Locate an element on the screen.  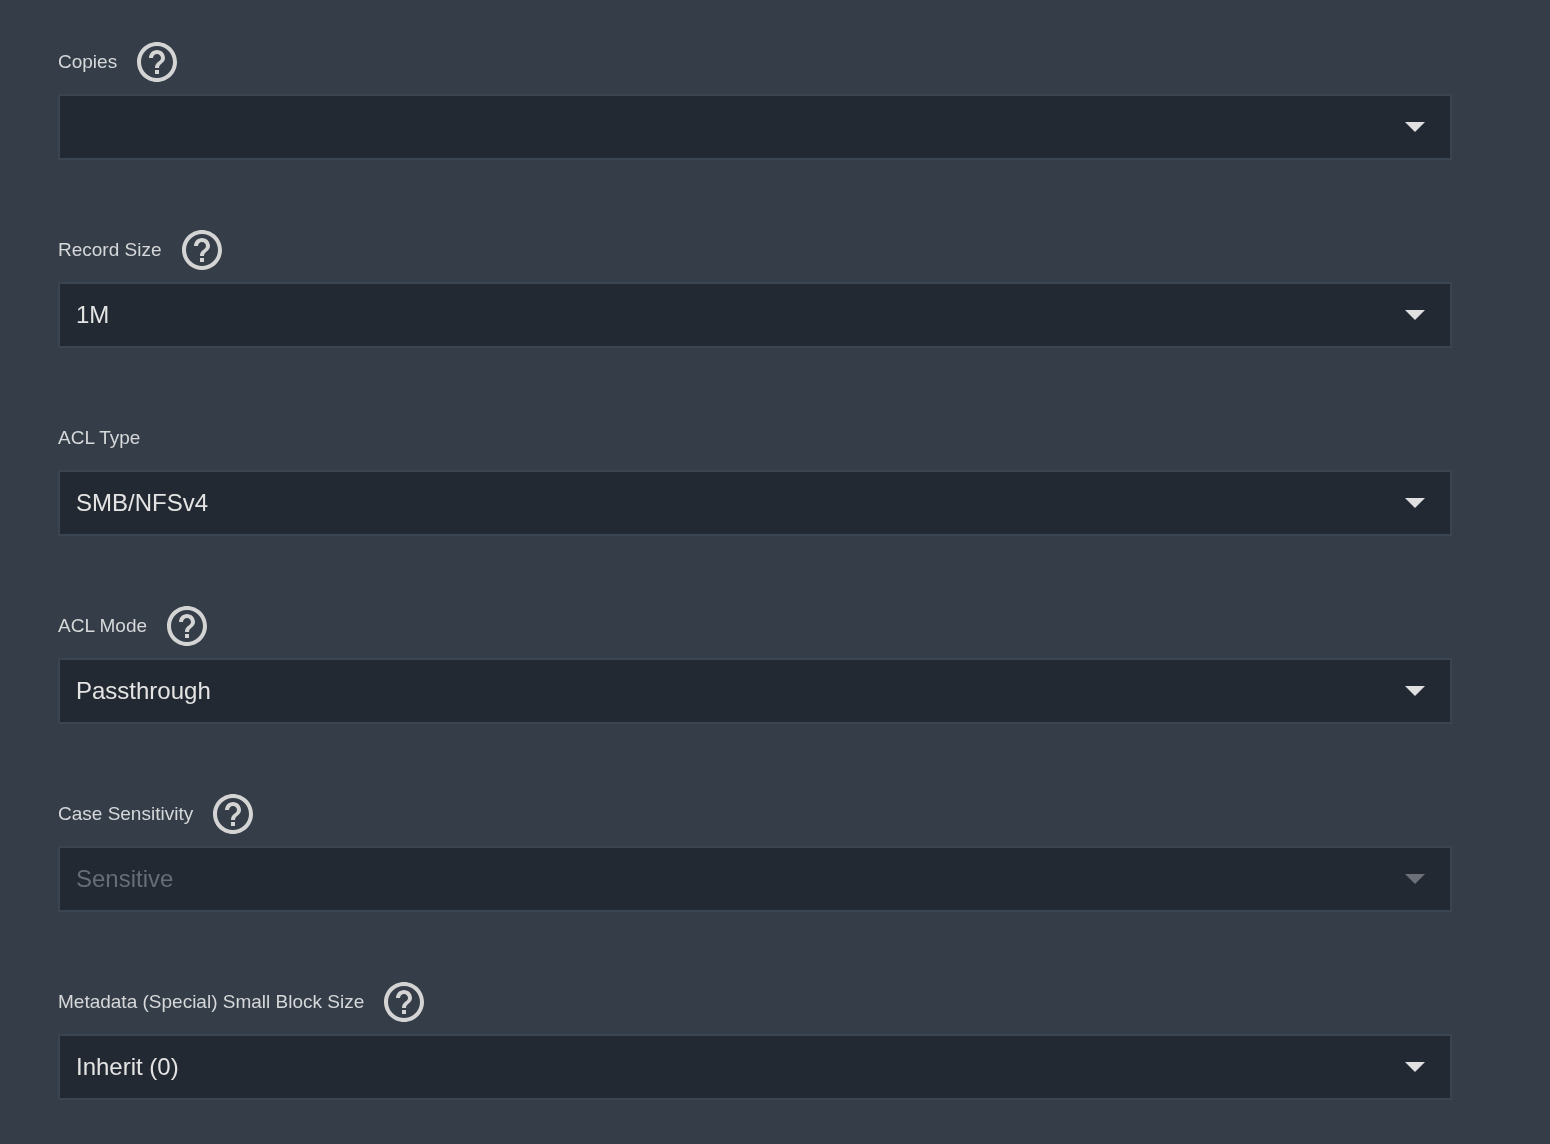
field-label: ACL Type is located at coordinates (99, 438).